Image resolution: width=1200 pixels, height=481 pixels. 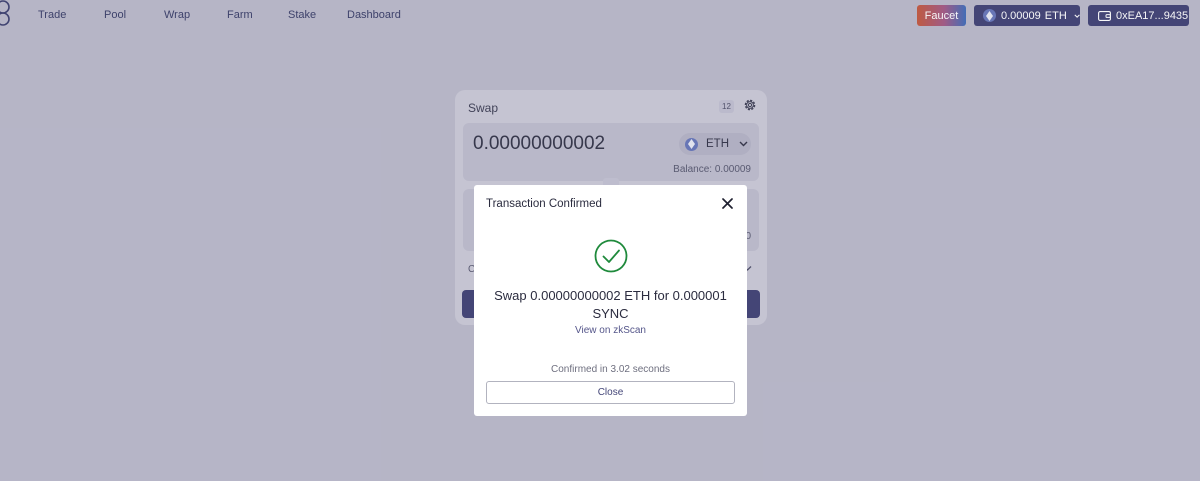 I want to click on close-button: Close, so click(x=610, y=392).